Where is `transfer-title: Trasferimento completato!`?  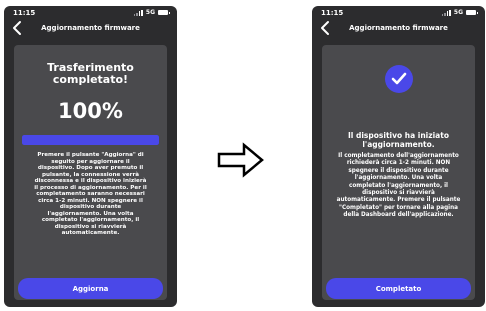 transfer-title: Trasferimento completato! is located at coordinates (90, 74).